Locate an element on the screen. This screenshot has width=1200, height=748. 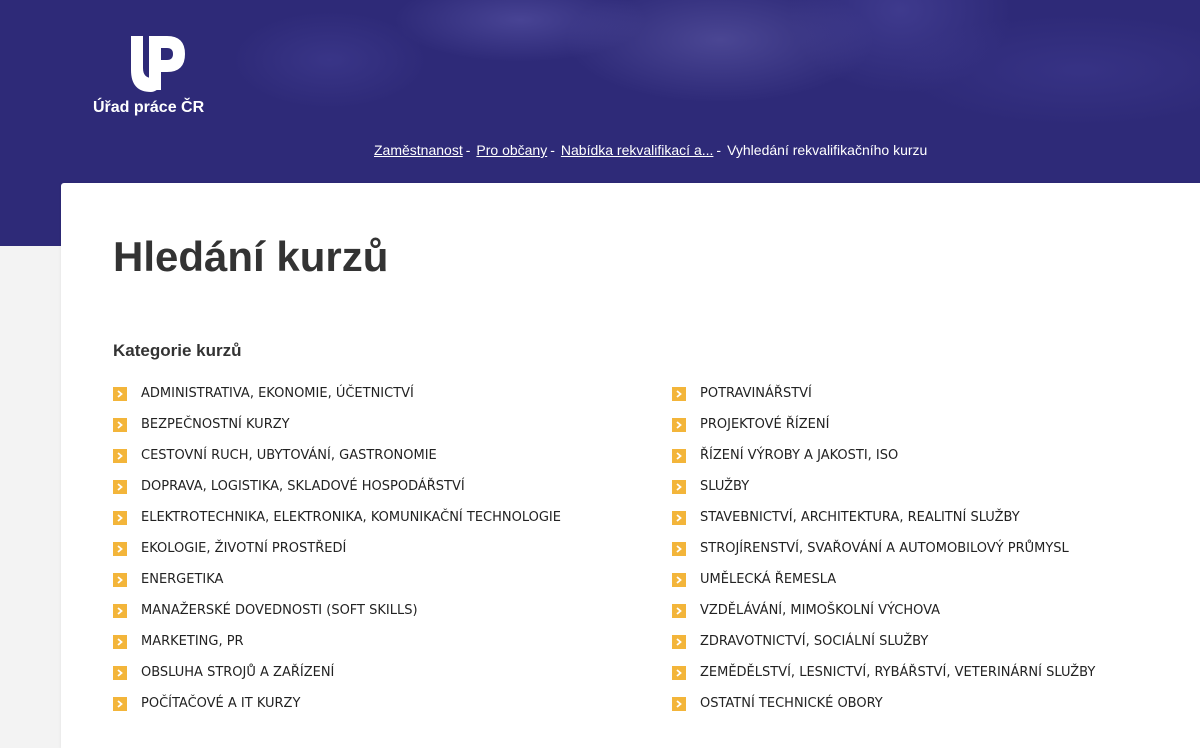
breadcrumb-link-zamestnanost: Zaměstnanost is located at coordinates (418, 150).